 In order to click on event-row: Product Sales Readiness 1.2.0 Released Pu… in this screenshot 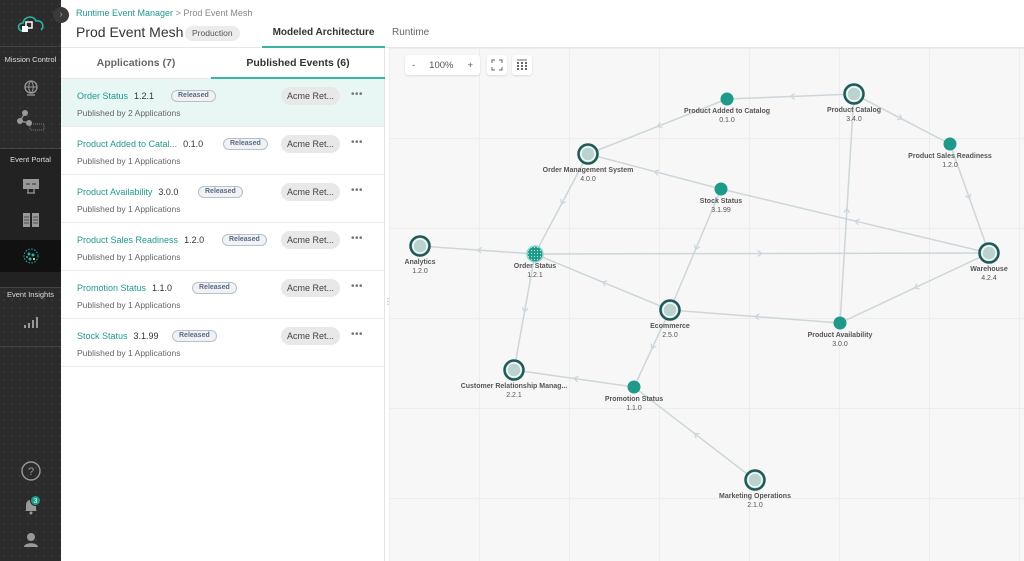, I will do `click(222, 247)`.